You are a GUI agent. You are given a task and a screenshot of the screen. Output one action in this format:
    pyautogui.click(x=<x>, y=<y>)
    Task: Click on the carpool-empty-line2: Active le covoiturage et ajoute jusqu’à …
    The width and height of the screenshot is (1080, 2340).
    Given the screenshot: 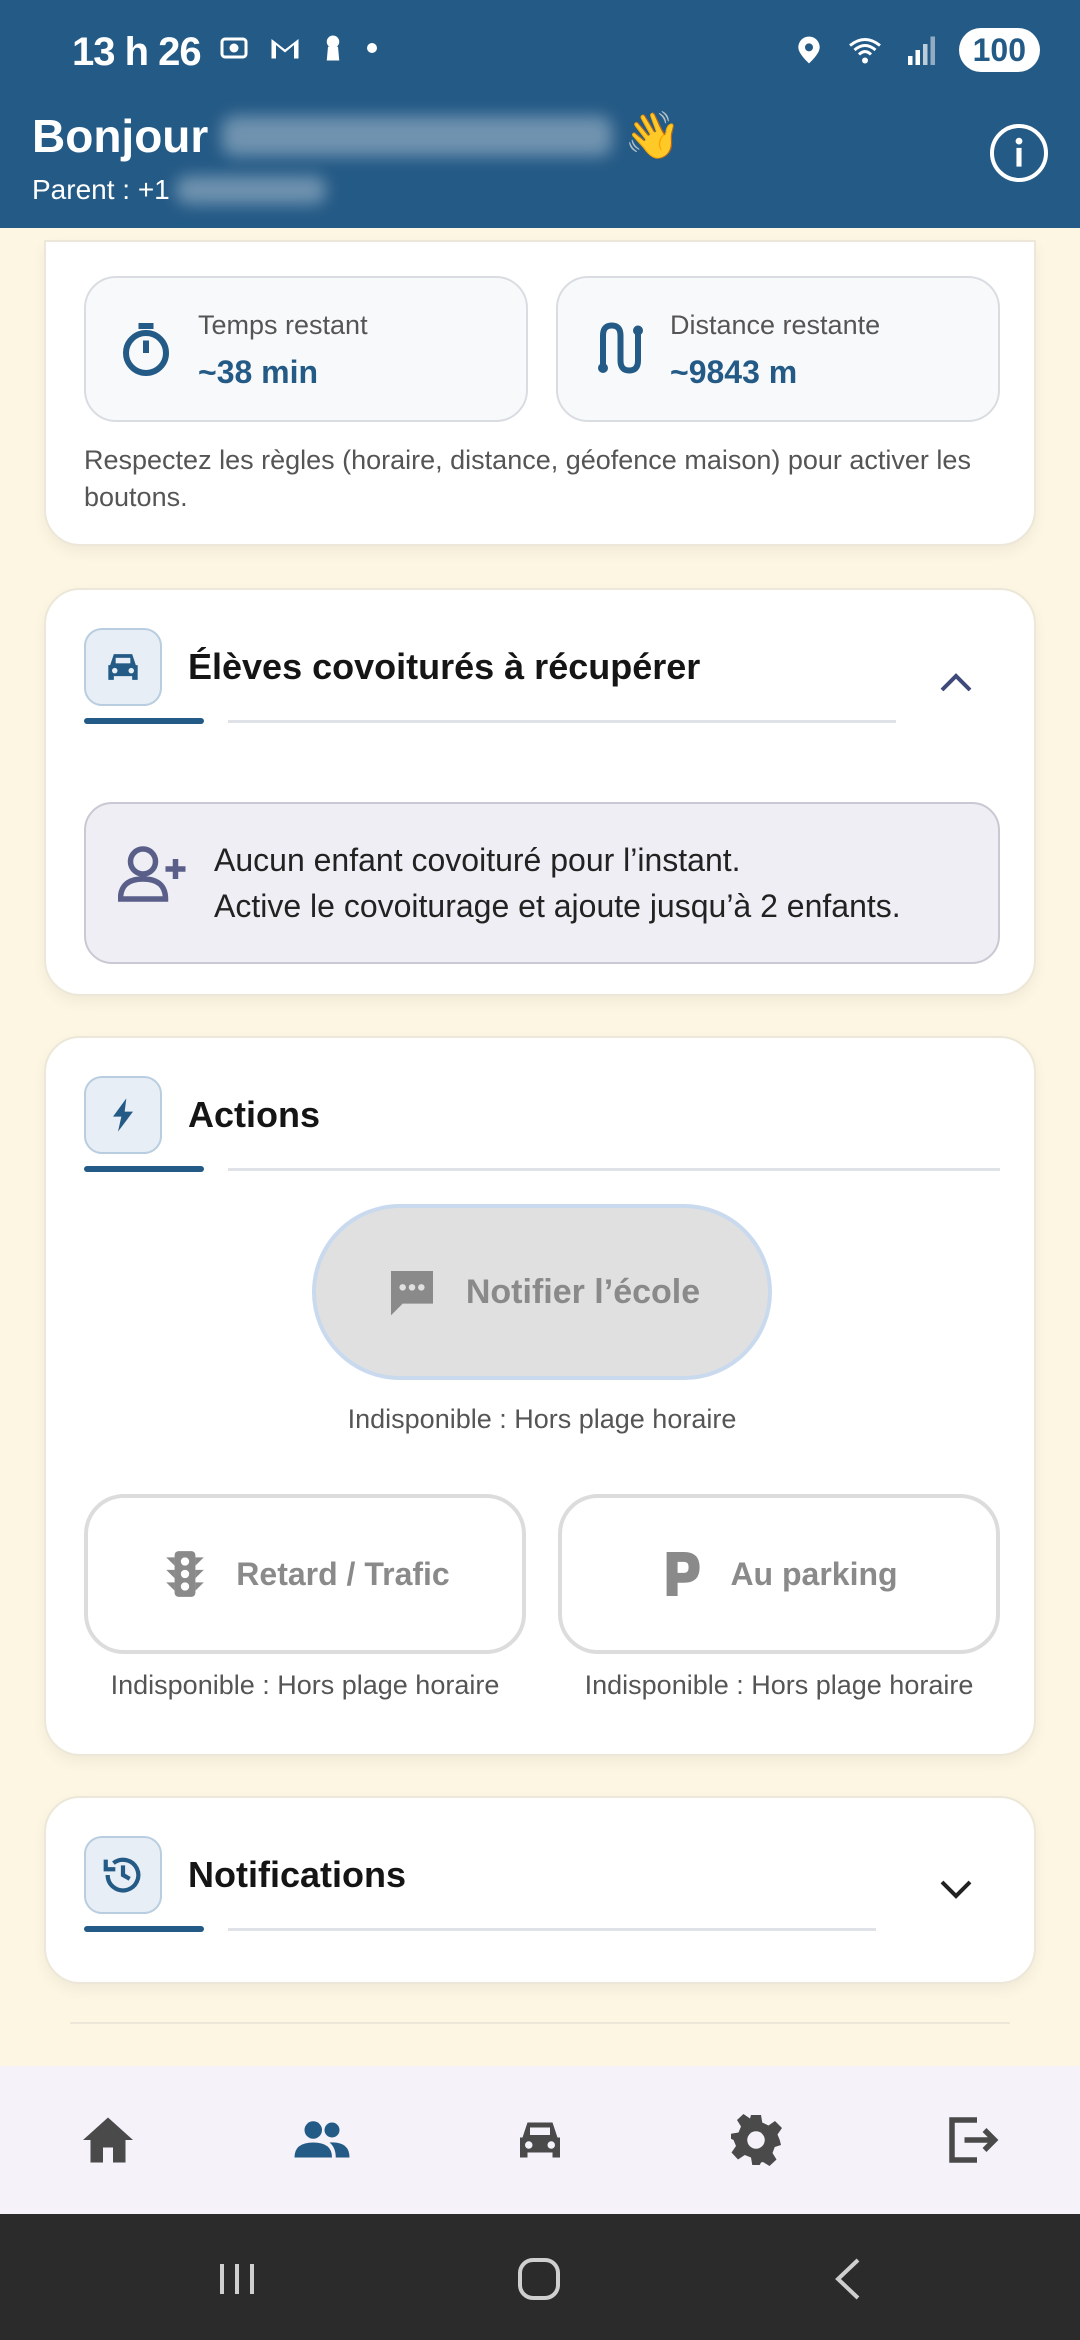 What is the action you would take?
    pyautogui.click(x=557, y=906)
    